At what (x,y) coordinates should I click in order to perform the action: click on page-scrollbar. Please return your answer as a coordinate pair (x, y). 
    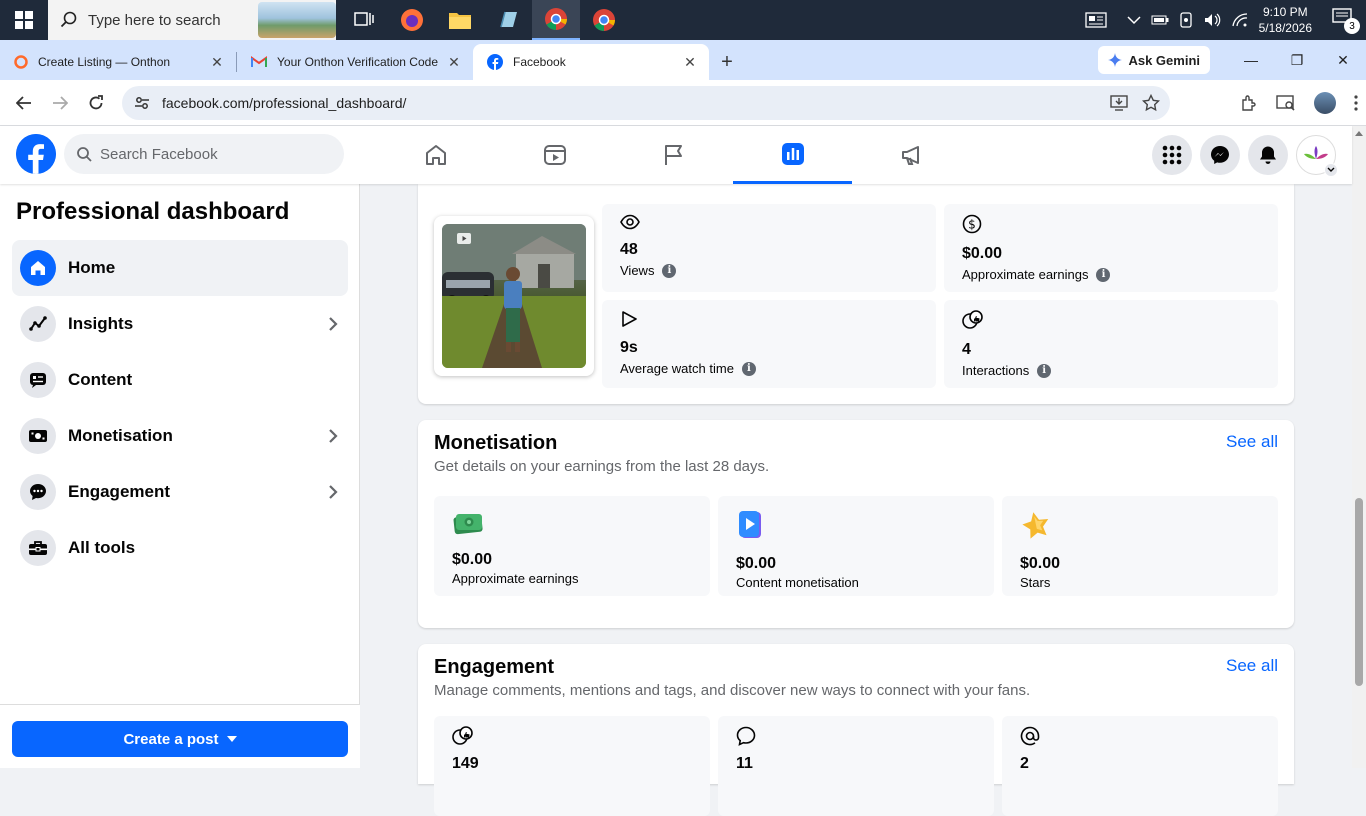
    Looking at the image, I should click on (1359, 447).